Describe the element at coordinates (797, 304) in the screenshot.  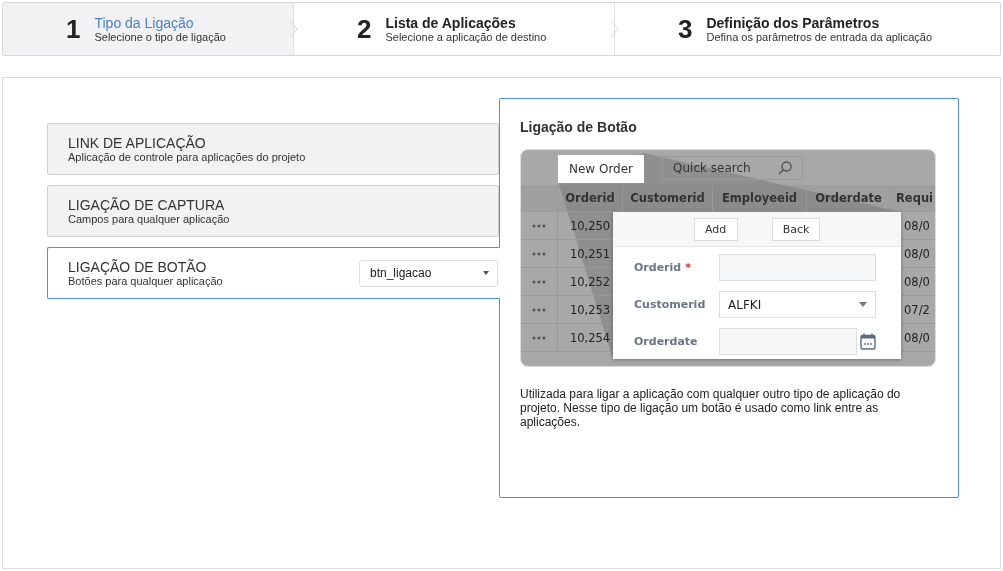
I see `select-field: ALFKI` at that location.